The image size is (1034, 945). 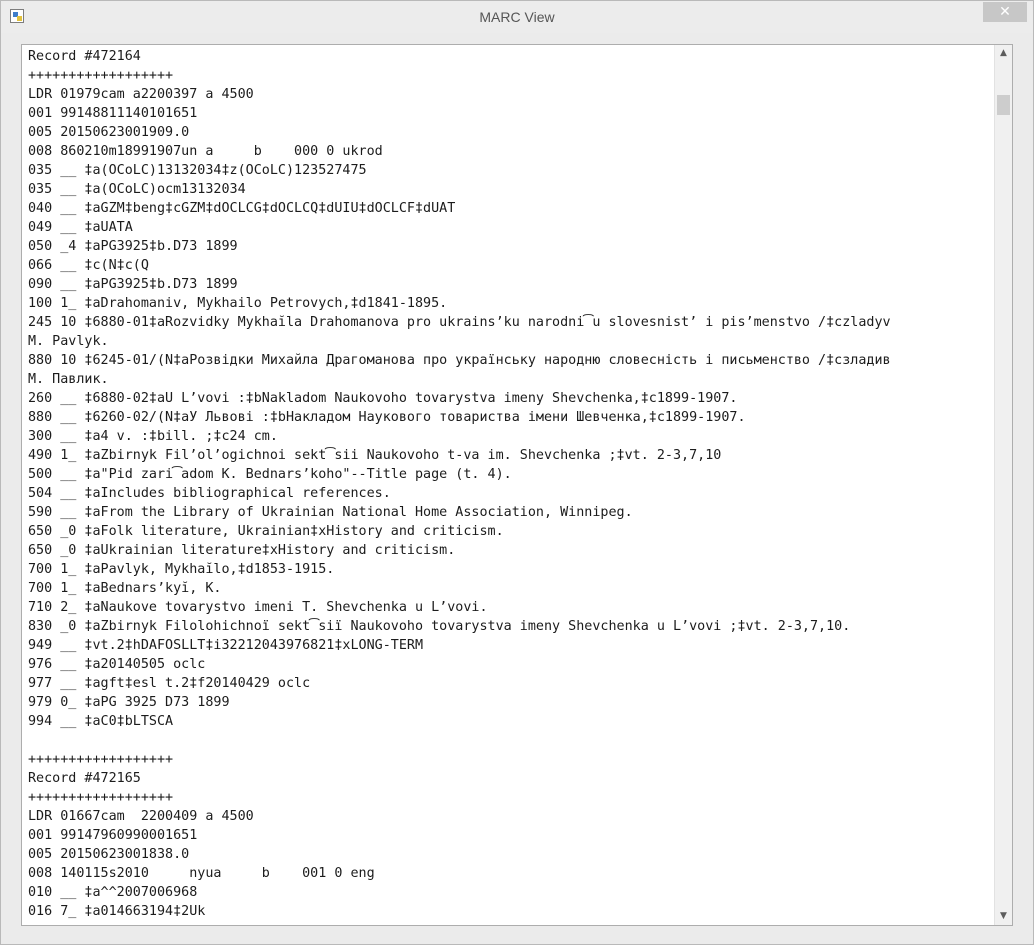 I want to click on close-icon: ✕, so click(x=1005, y=12).